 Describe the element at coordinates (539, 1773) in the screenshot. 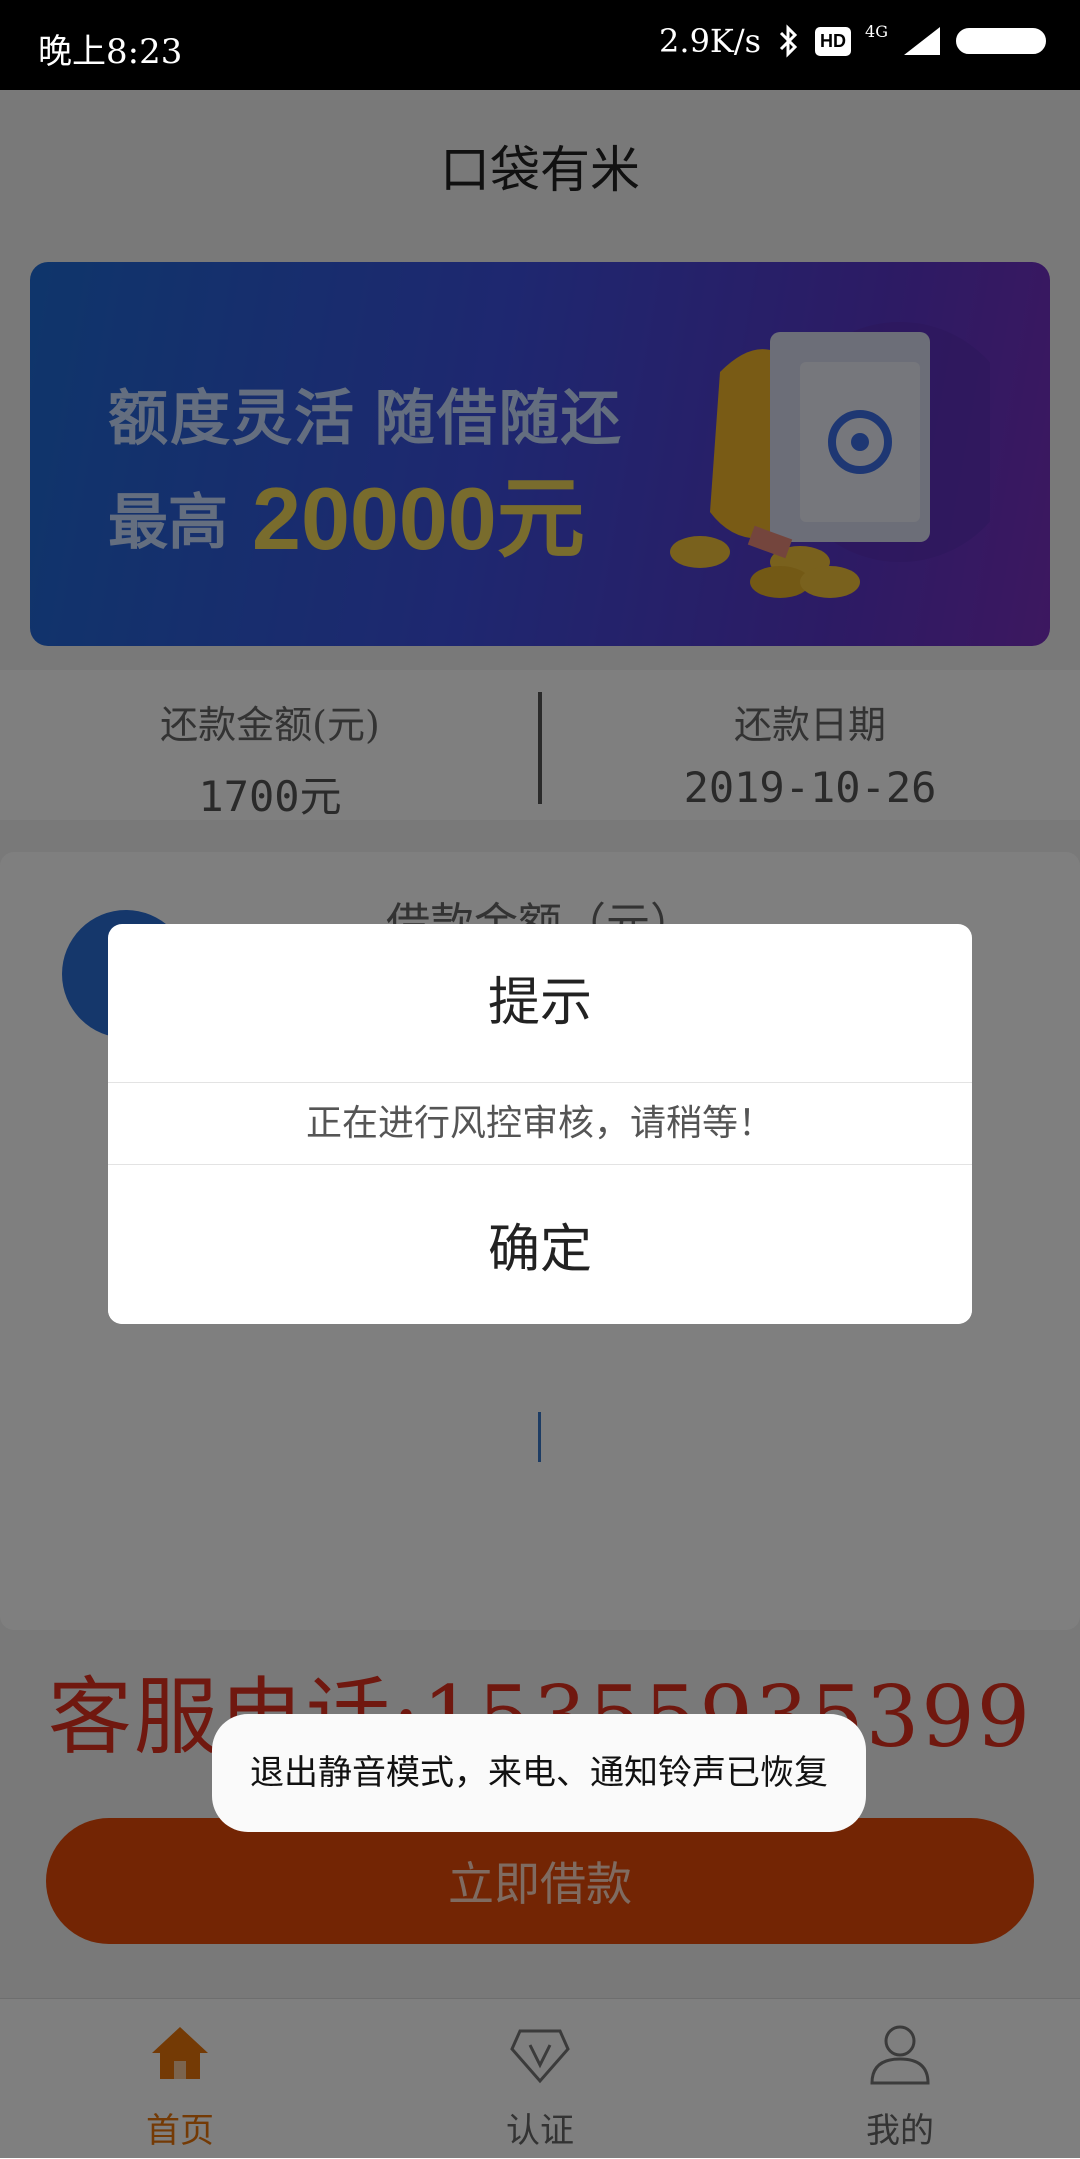

I see `system-toast: 退出静音模式，来电、通知铃声已恢复` at that location.